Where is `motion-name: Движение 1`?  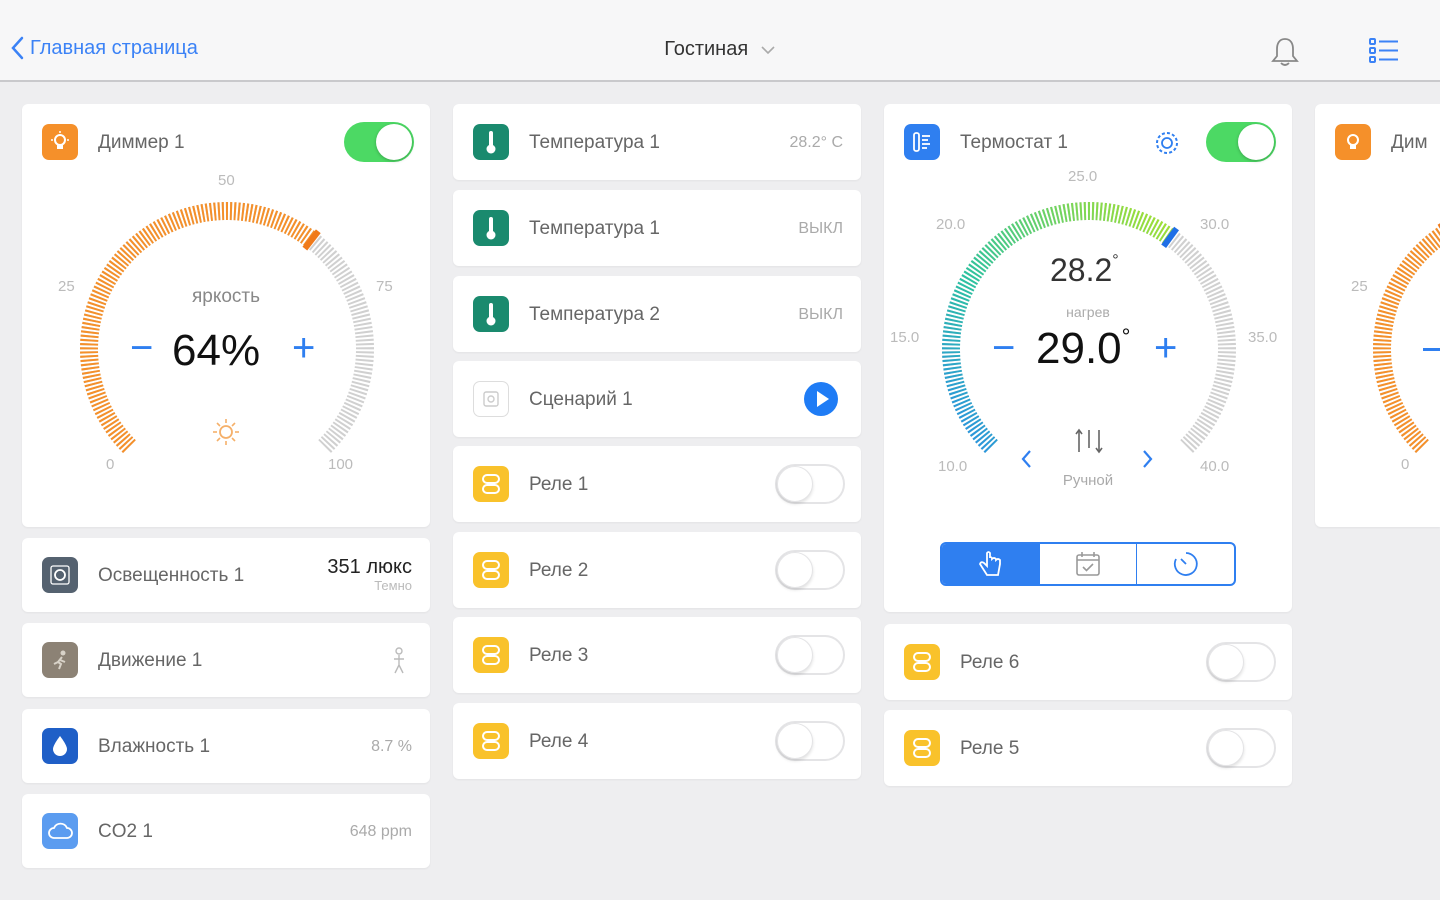
motion-name: Движение 1 is located at coordinates (150, 660).